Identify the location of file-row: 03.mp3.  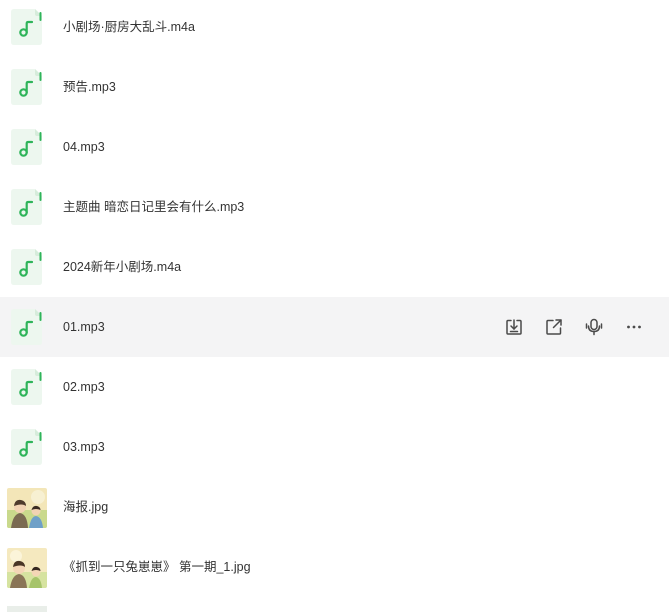
(334, 447).